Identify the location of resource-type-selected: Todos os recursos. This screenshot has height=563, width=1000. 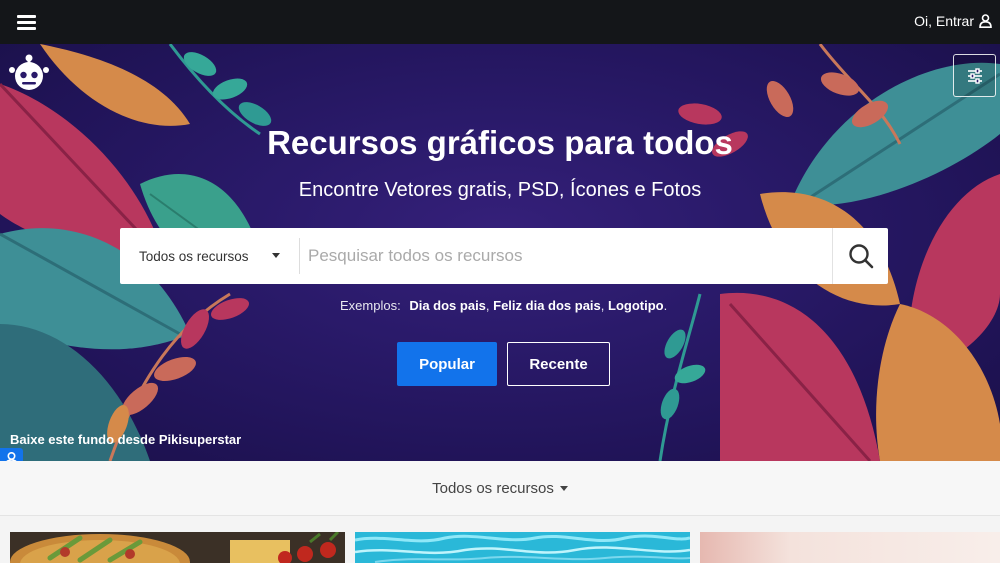
(194, 256).